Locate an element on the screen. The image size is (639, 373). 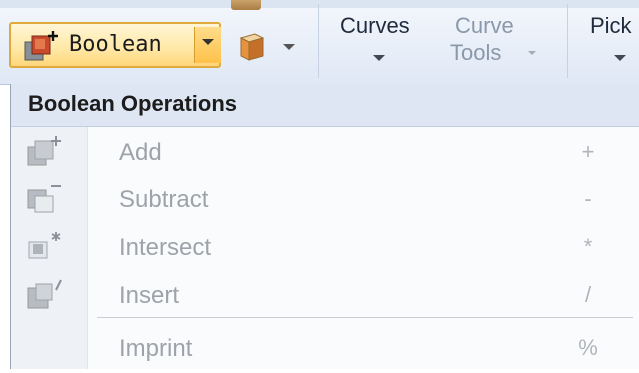
clipped-toolbar-icon is located at coordinates (246, 5).